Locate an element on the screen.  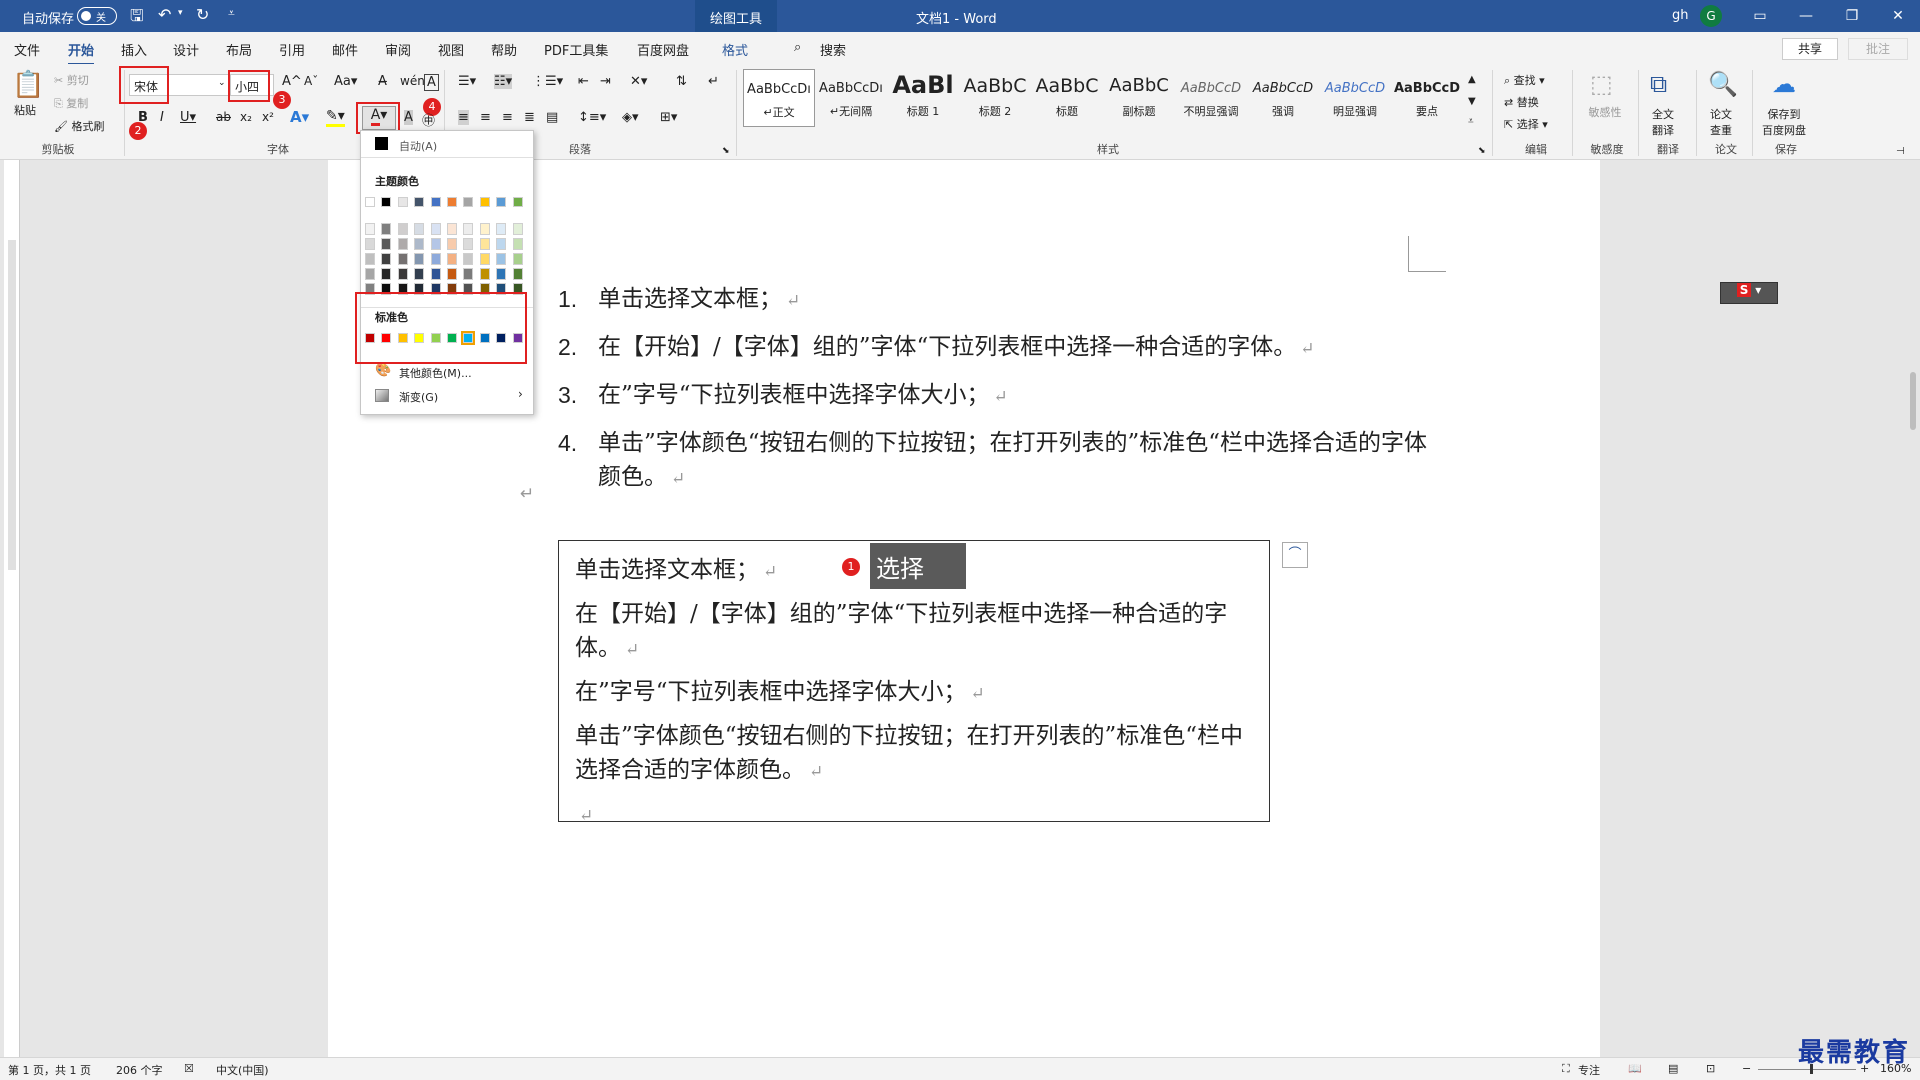
text-effects-icon: A▾ is located at coordinates (299, 117).